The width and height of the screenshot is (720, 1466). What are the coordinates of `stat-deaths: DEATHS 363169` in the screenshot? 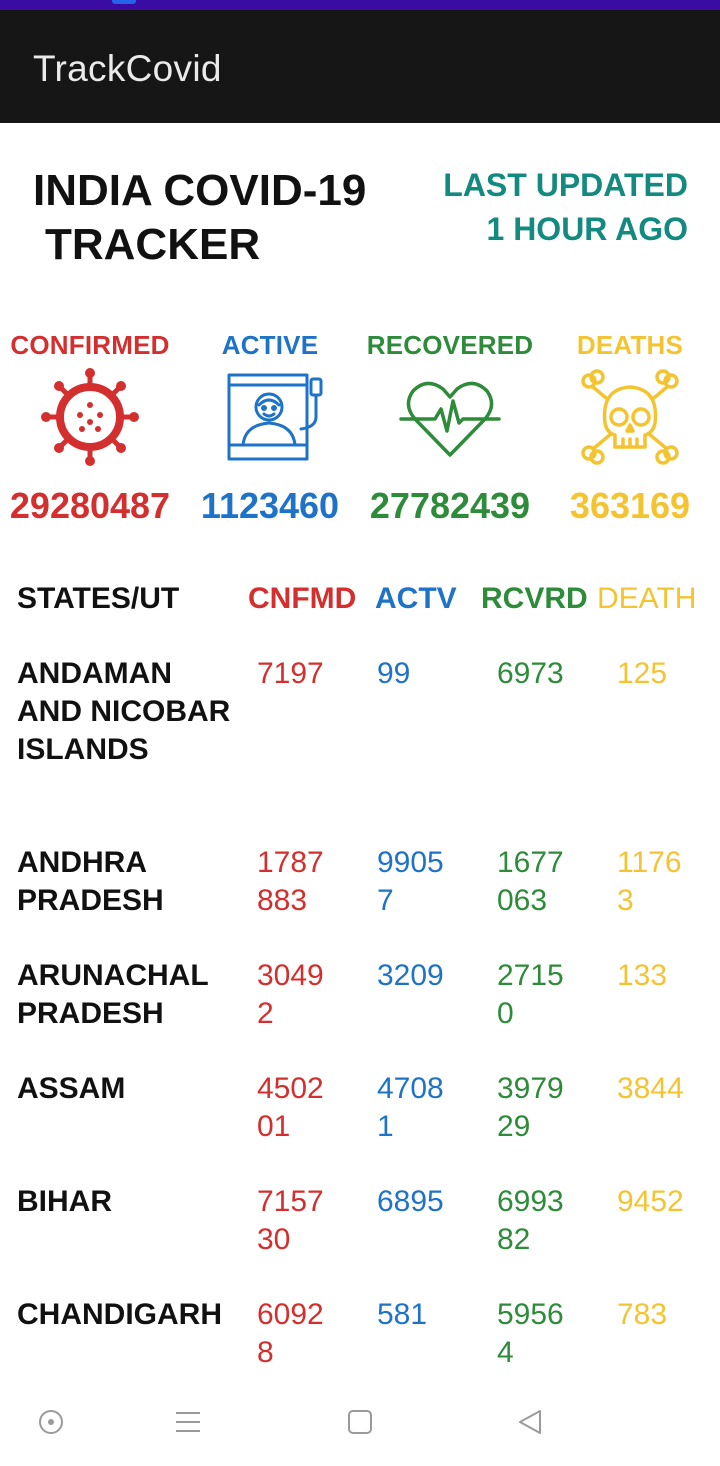 It's located at (630, 428).